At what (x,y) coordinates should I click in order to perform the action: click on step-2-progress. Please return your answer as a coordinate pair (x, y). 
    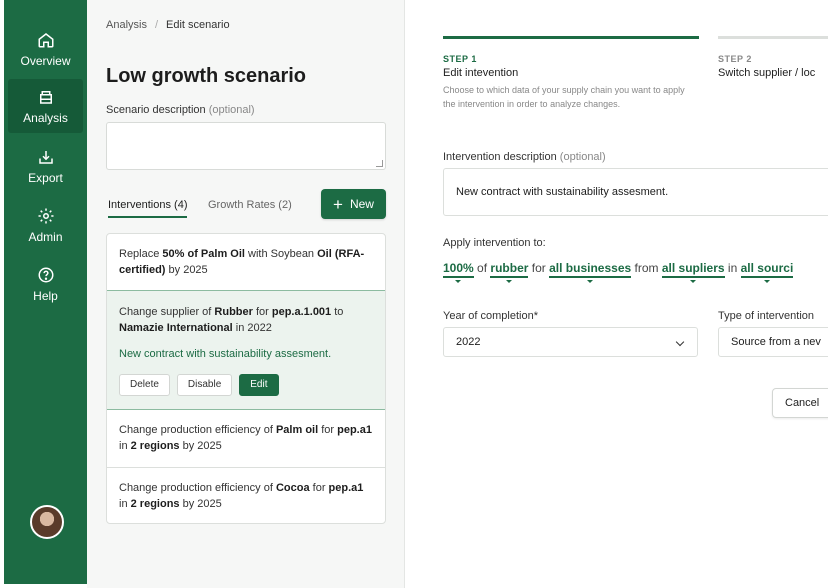
    Looking at the image, I should click on (773, 37).